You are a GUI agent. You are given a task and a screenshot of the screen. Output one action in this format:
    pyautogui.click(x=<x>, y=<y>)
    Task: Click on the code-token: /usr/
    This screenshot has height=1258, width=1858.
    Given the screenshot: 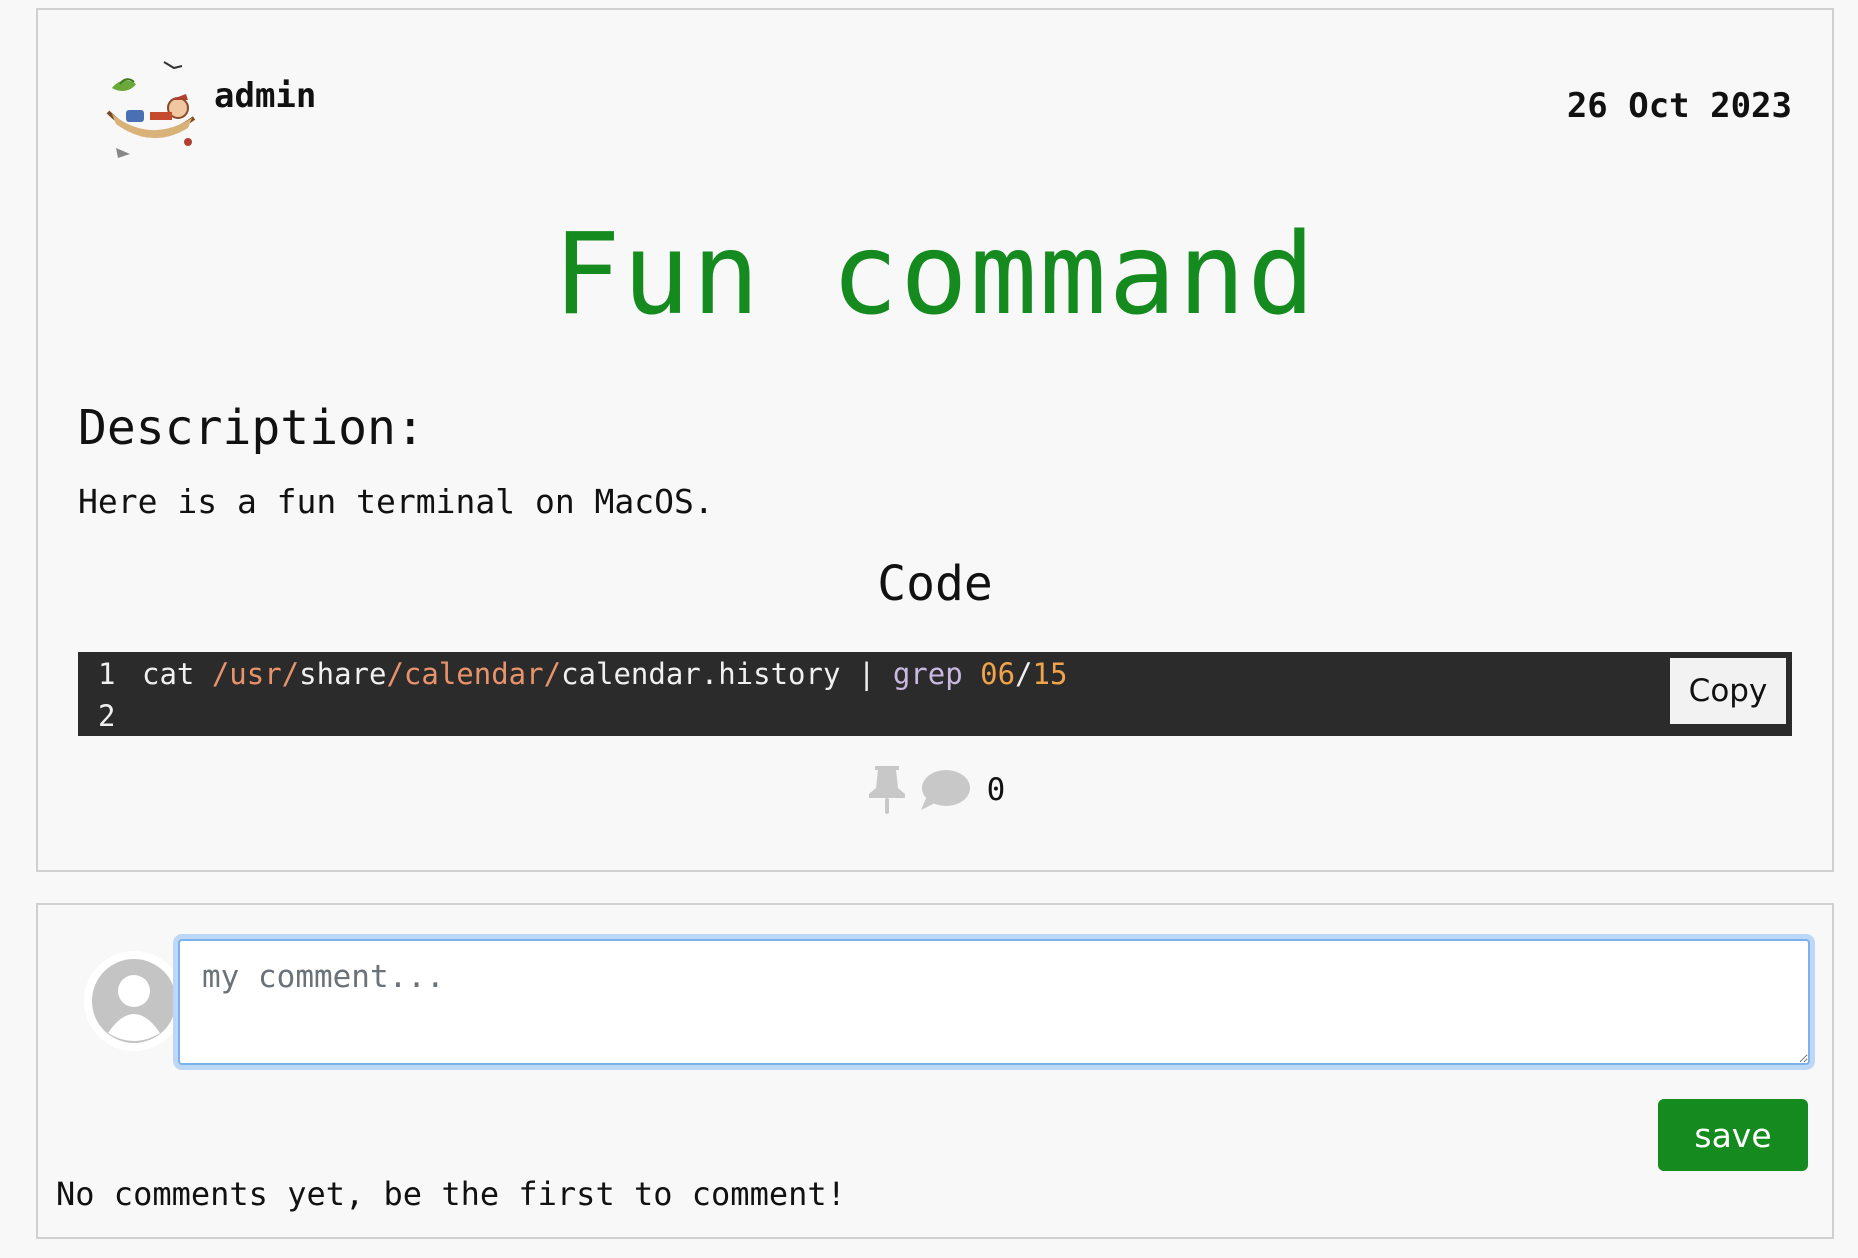 What is the action you would take?
    pyautogui.click(x=255, y=674)
    